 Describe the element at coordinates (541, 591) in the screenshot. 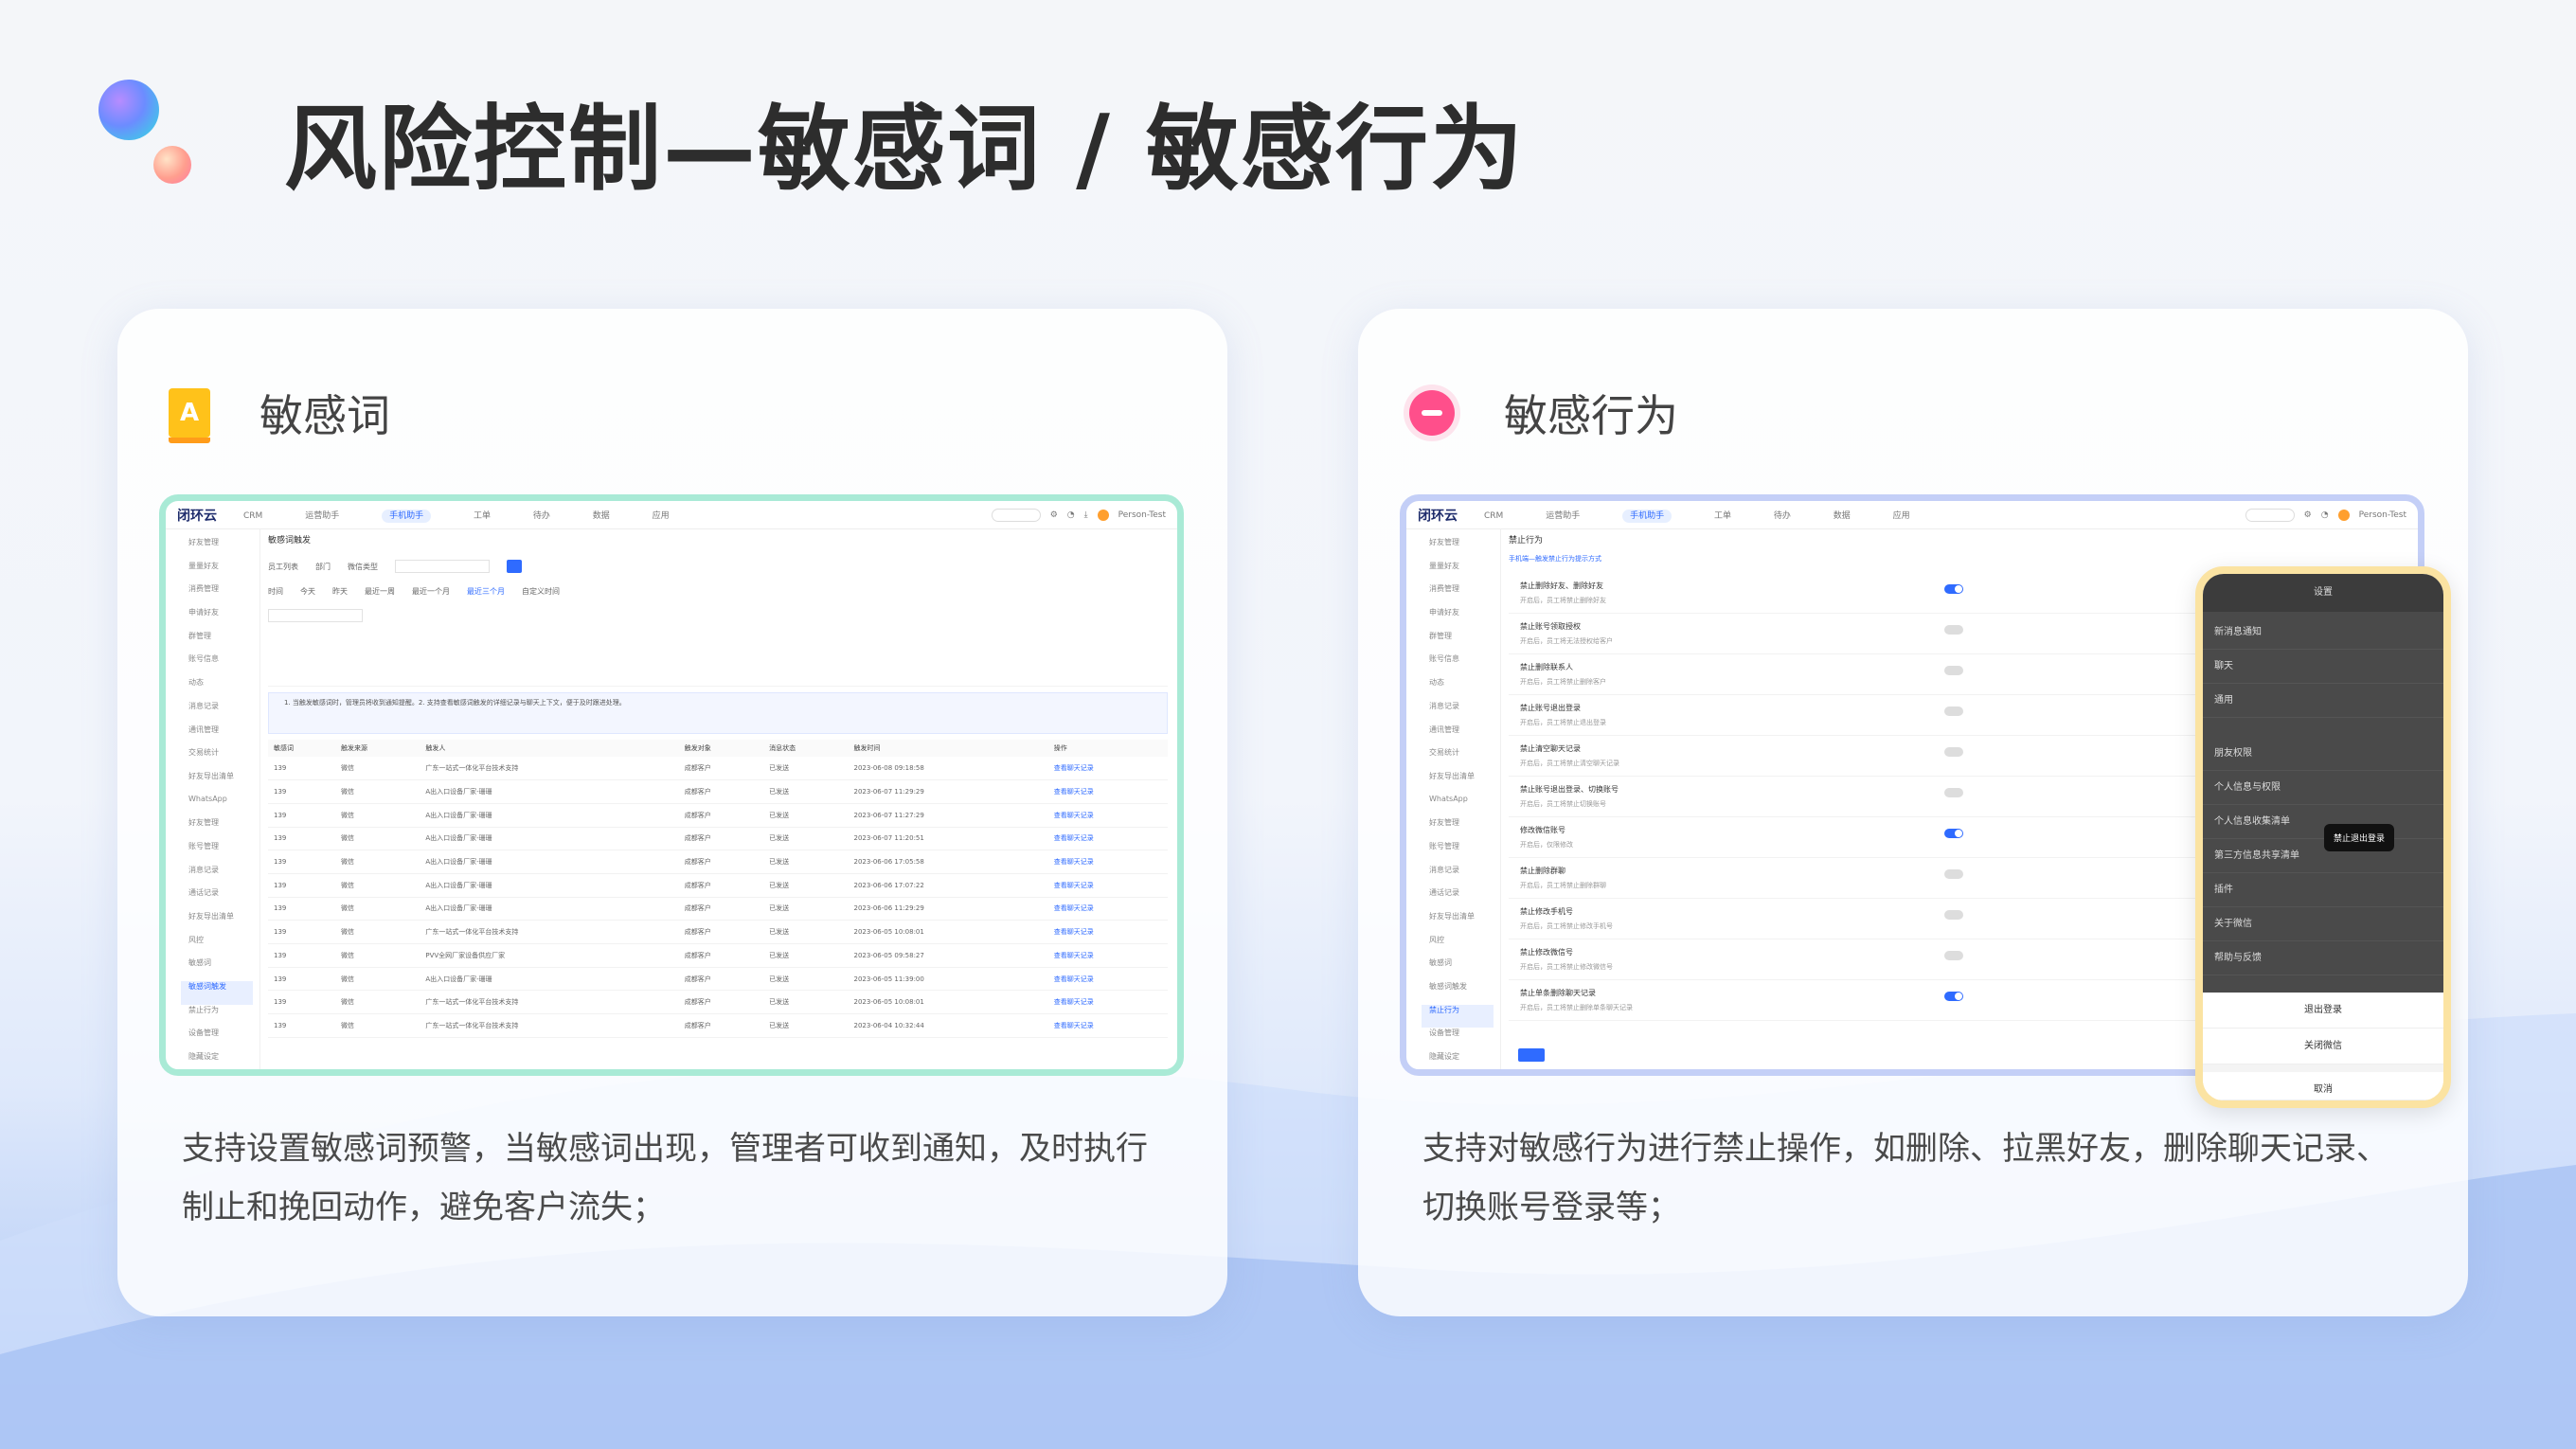

I see `time-option: 自定义时间` at that location.